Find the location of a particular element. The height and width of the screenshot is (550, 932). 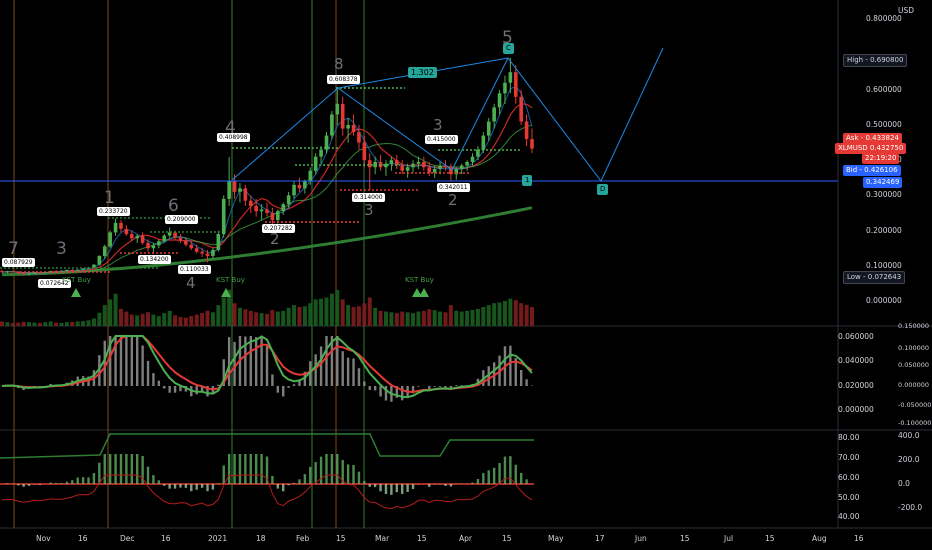

x-axis-tick: Jul is located at coordinates (729, 538).